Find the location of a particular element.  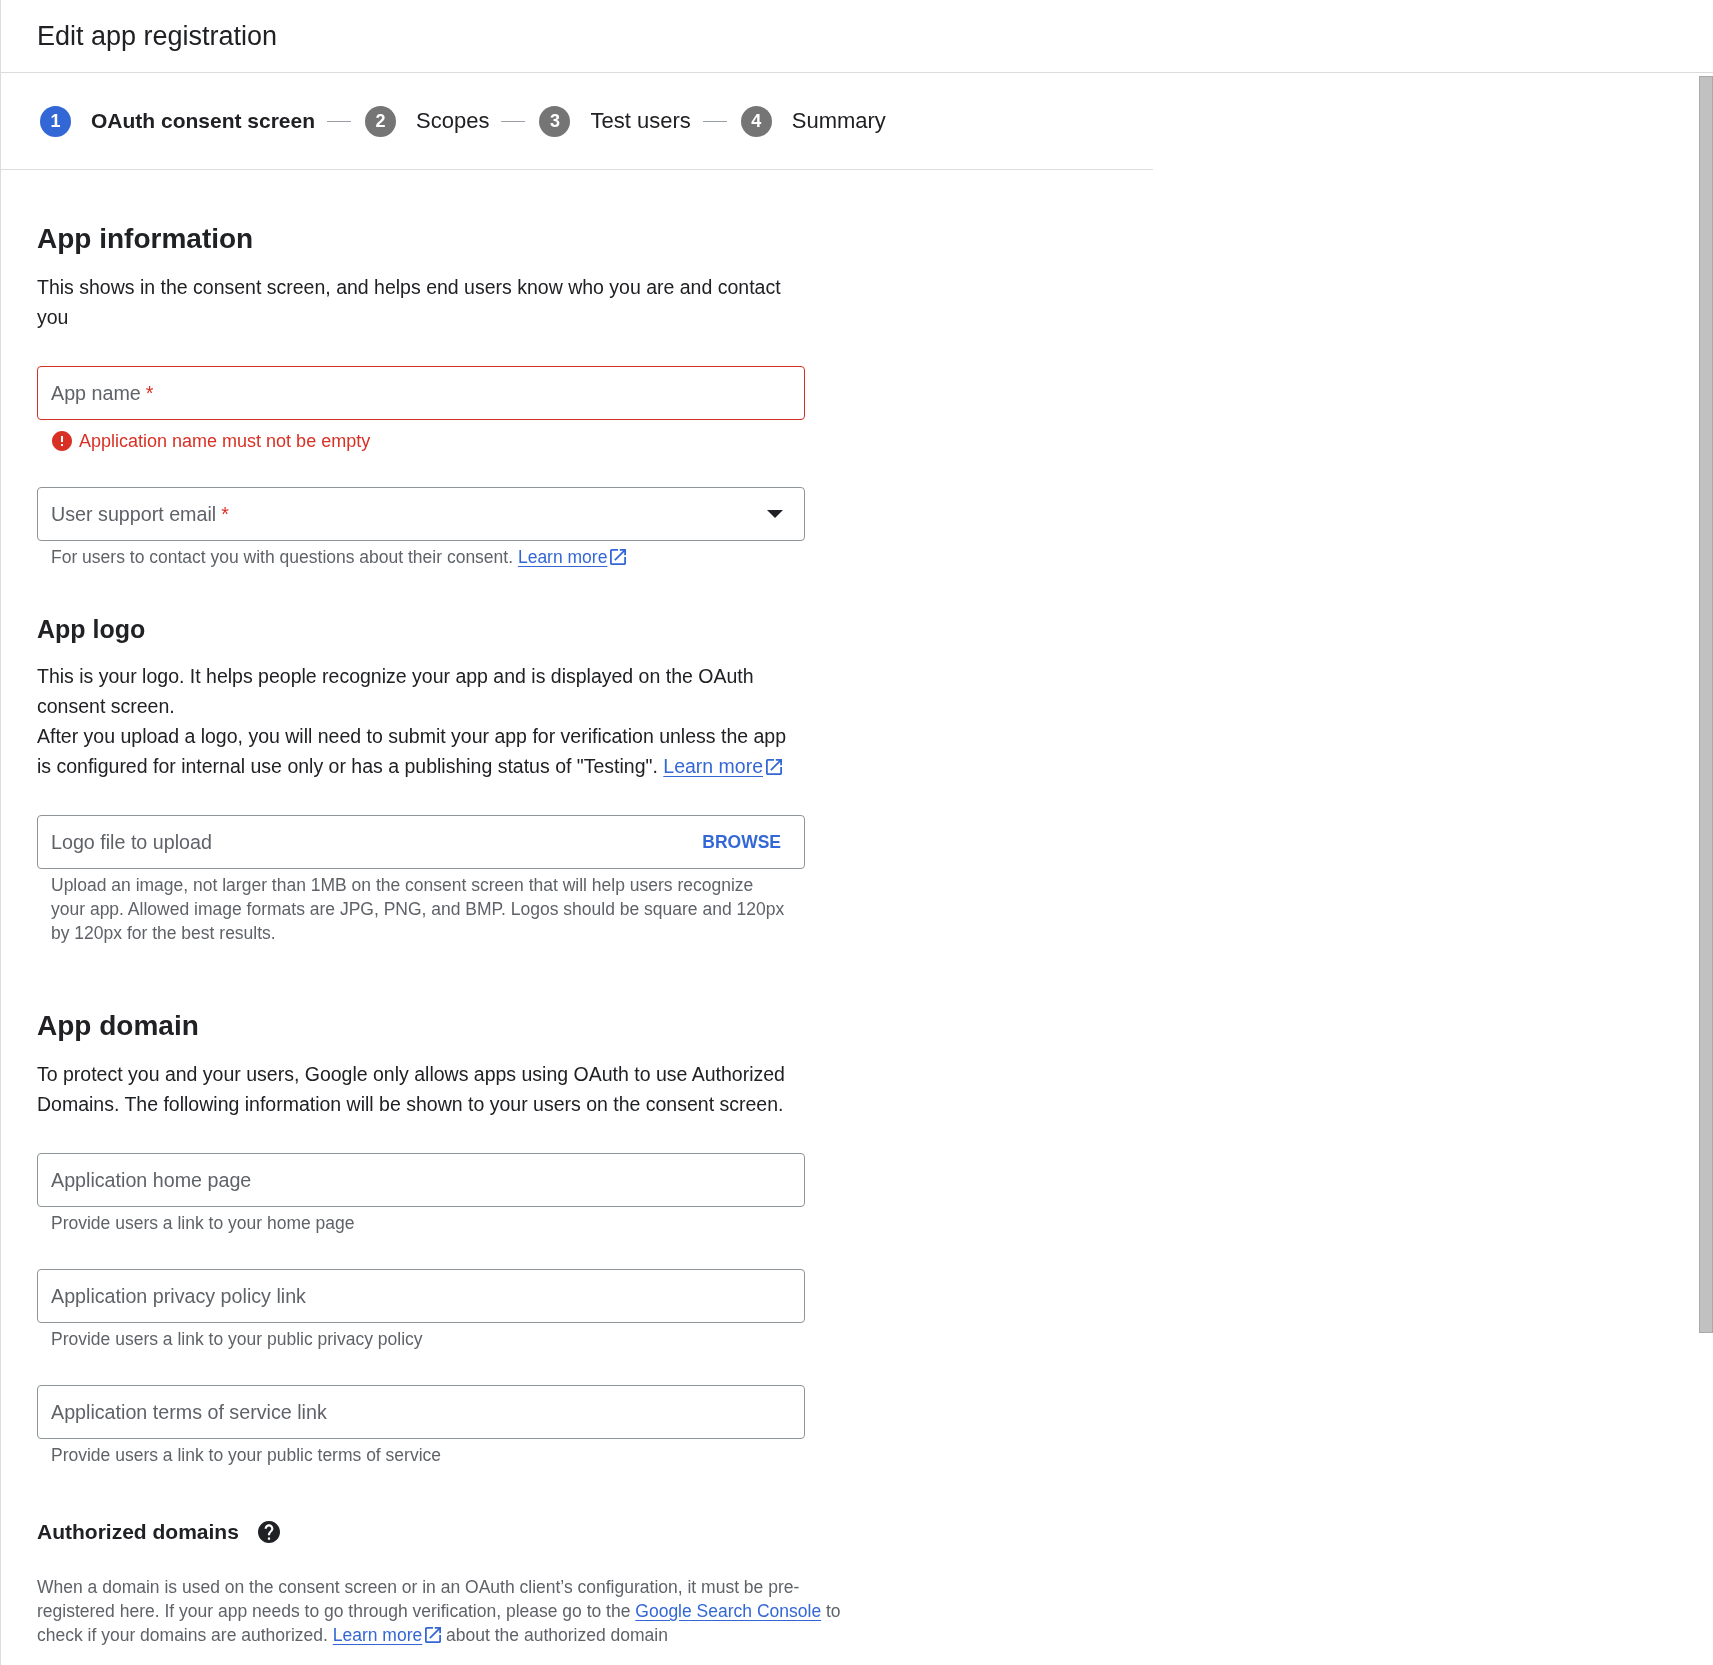

file-upload-field: Logo file to upload BROWSE is located at coordinates (421, 842).